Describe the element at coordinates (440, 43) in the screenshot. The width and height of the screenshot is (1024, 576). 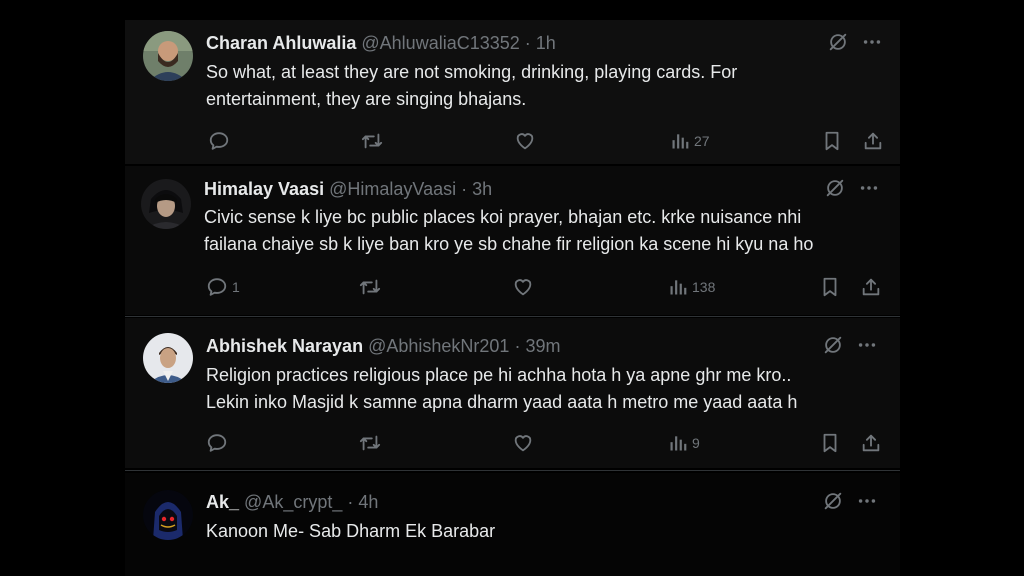
I see `author-handle: @AhluwaliaC13352` at that location.